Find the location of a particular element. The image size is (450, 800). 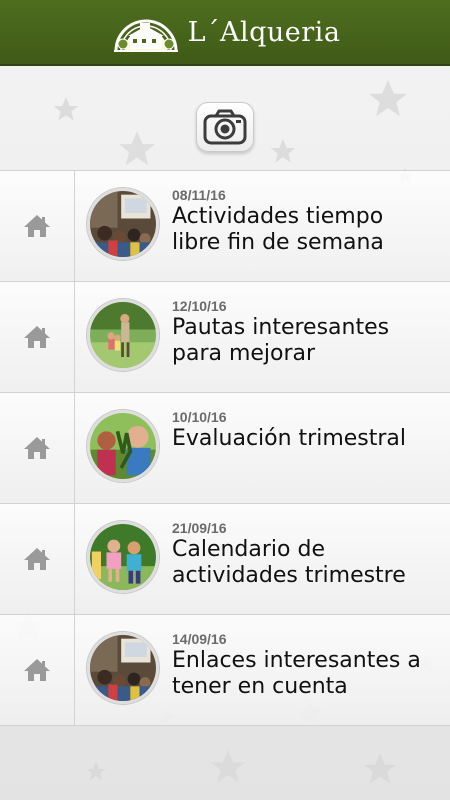

post-date: 14/09/16 is located at coordinates (199, 639).